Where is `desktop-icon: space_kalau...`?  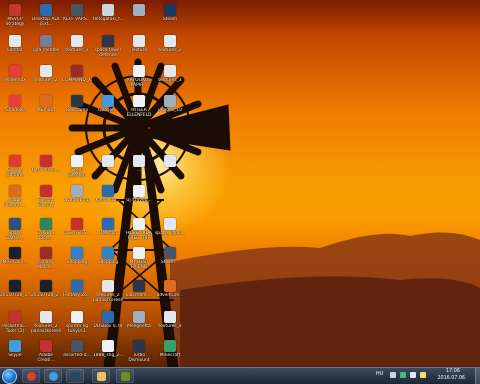 desktop-icon: space_kalau... is located at coordinates (170, 231).